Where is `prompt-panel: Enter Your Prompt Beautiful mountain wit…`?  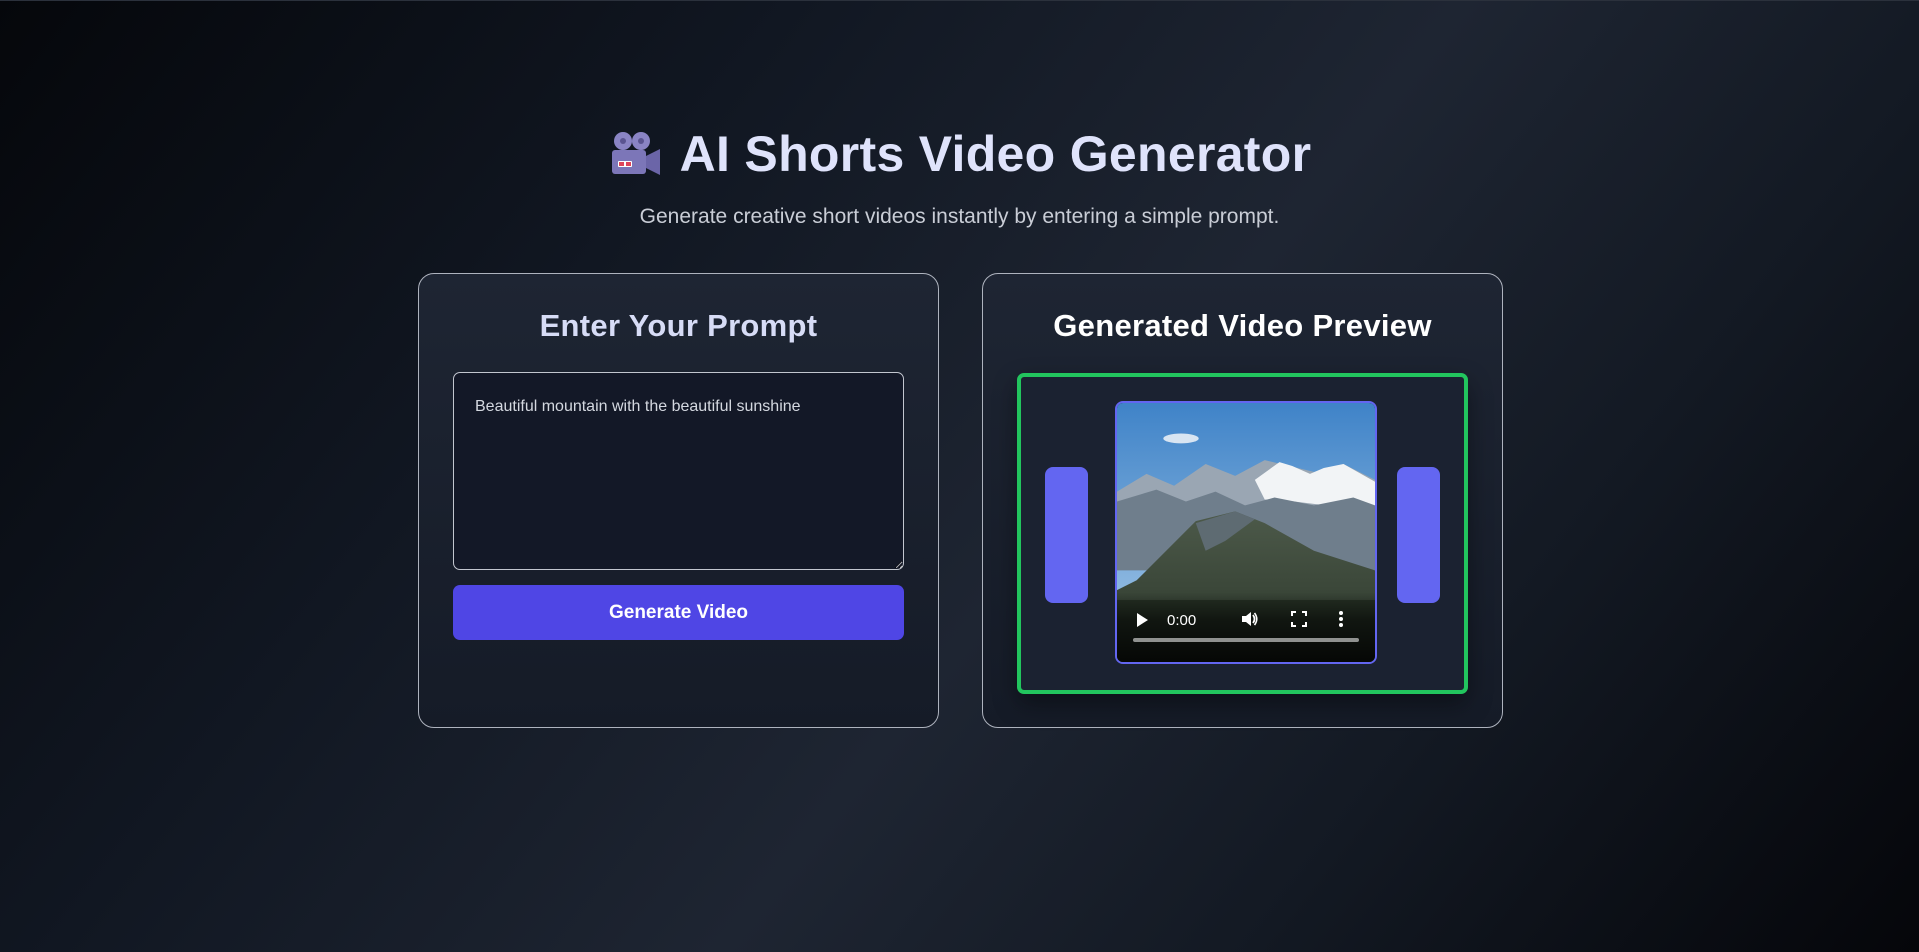 prompt-panel: Enter Your Prompt Beautiful mountain wit… is located at coordinates (678, 500).